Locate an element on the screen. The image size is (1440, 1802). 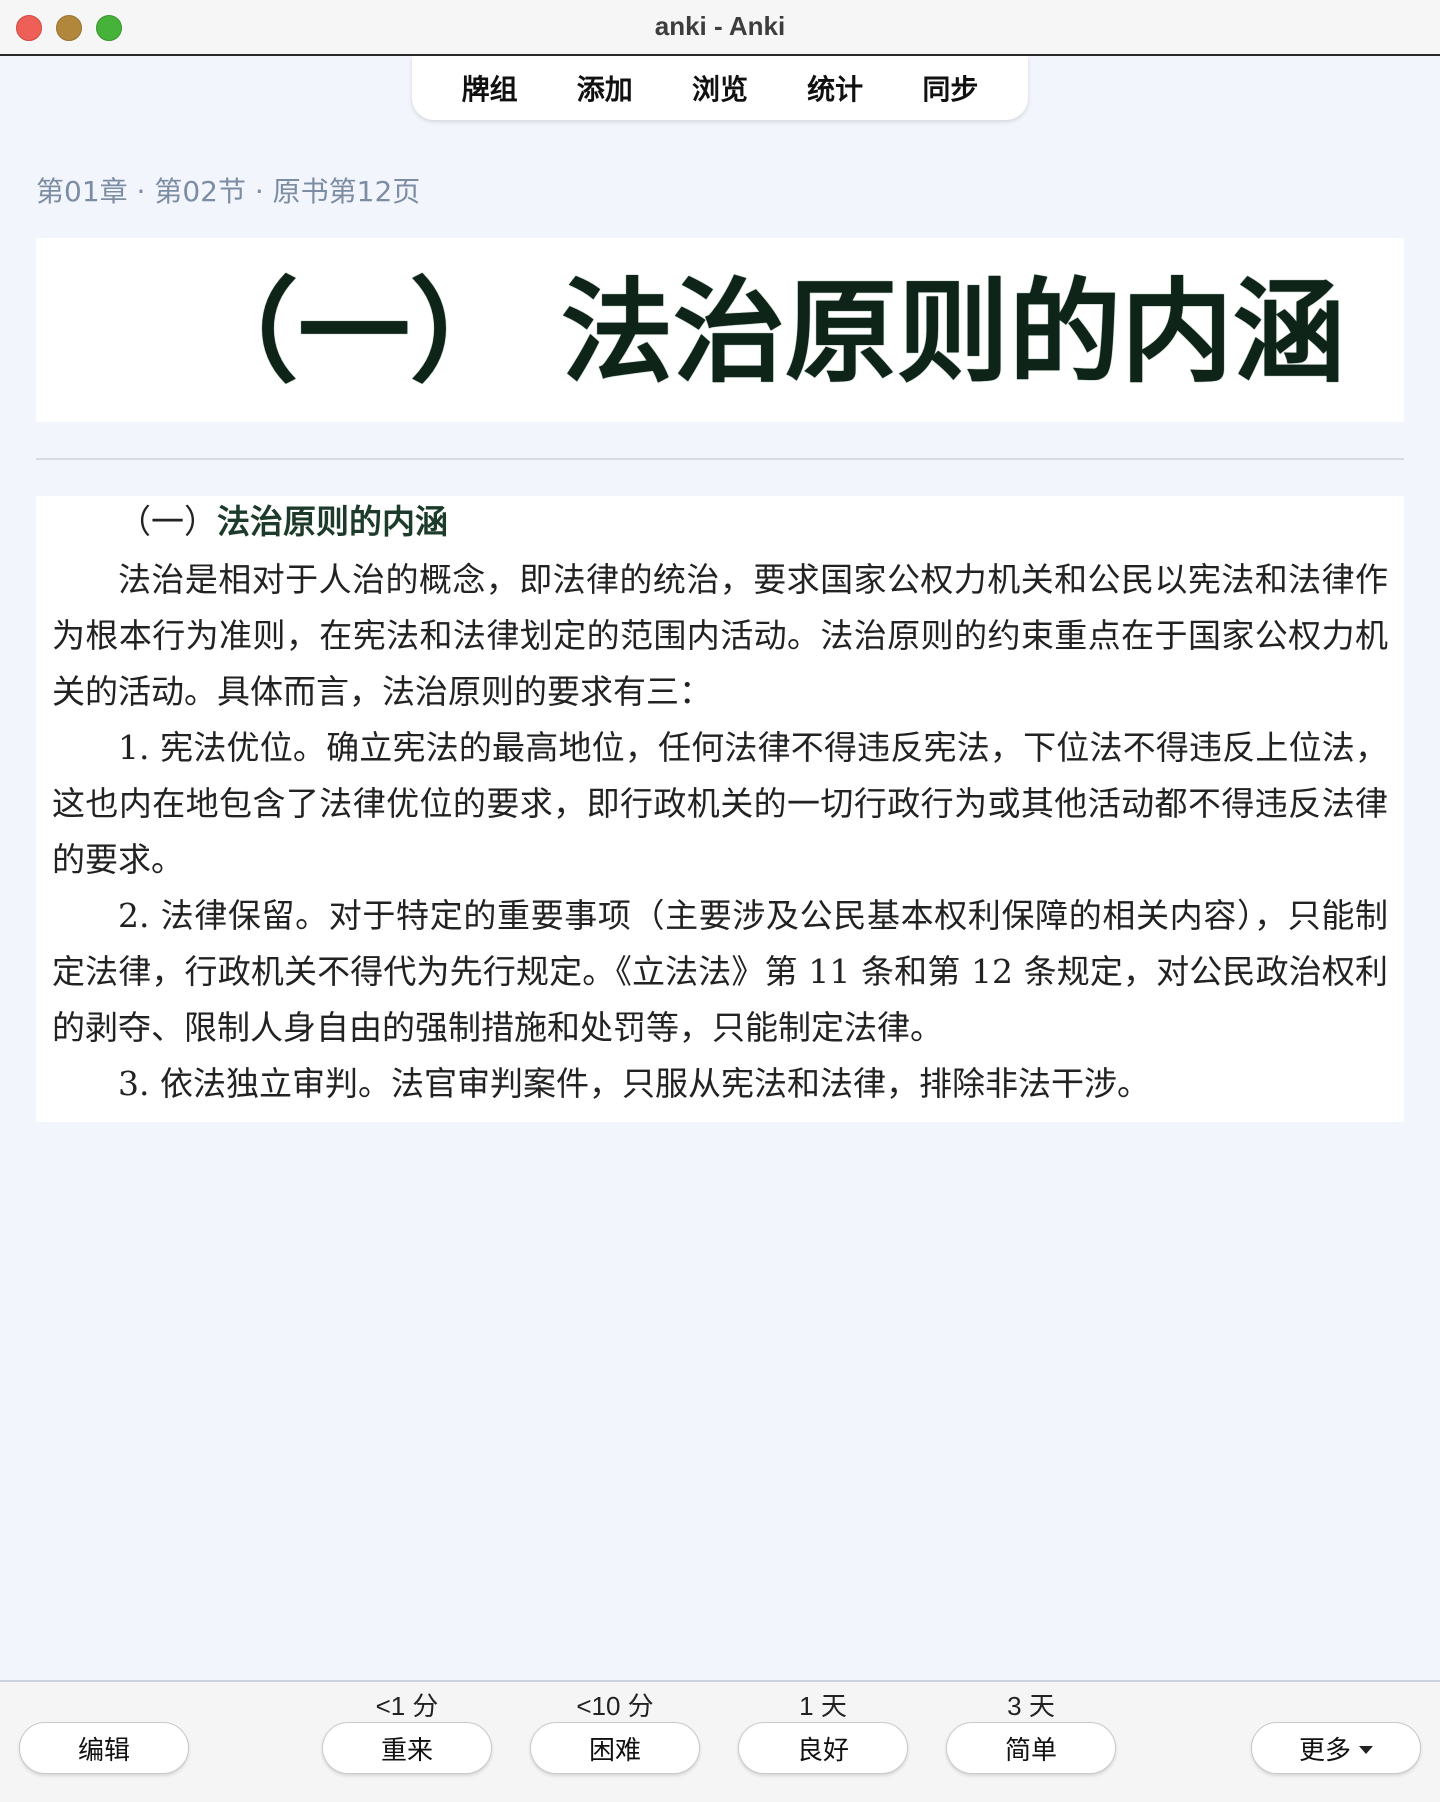
heading-image: （一） 法治原则的内涵 is located at coordinates (720, 330).